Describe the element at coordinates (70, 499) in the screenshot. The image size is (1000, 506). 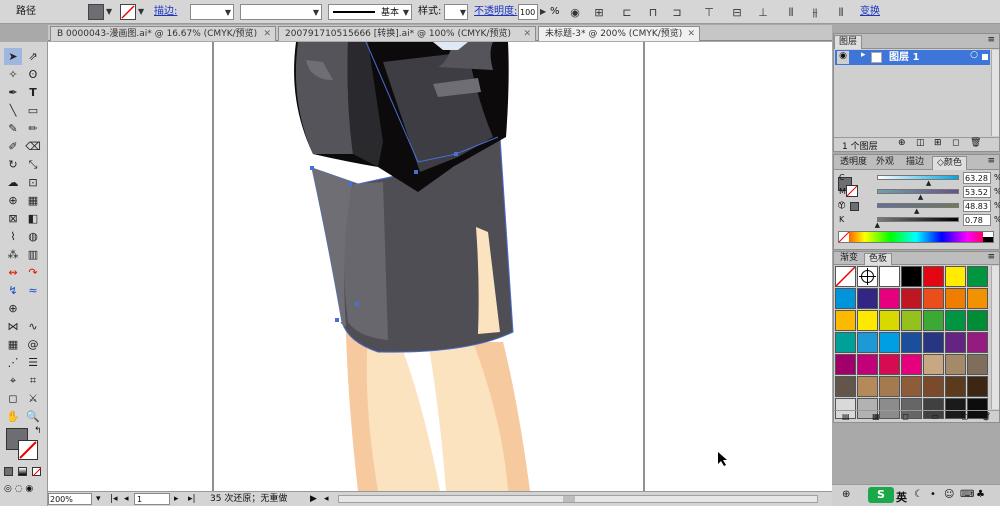
I see `zoom-field: 200%` at that location.